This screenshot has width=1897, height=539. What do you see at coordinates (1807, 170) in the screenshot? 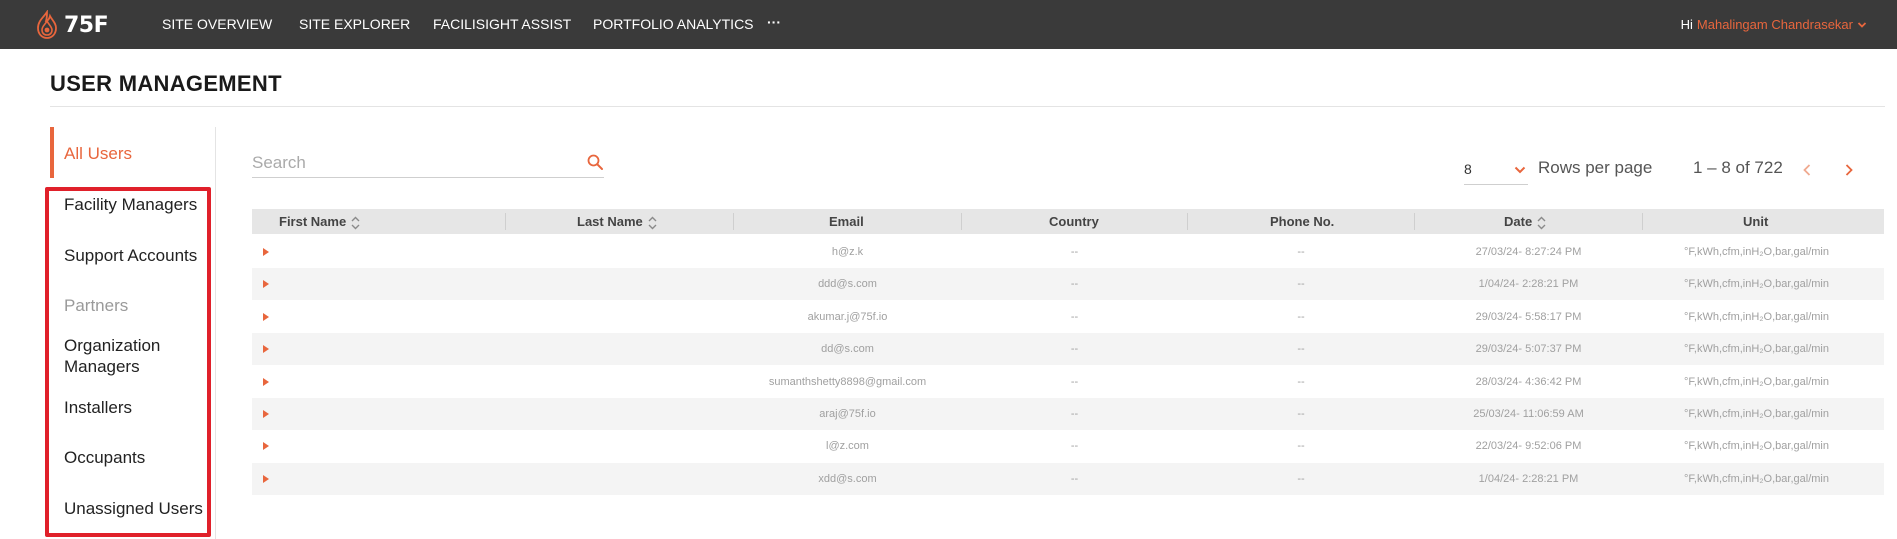
I see `chevron-left-icon` at bounding box center [1807, 170].